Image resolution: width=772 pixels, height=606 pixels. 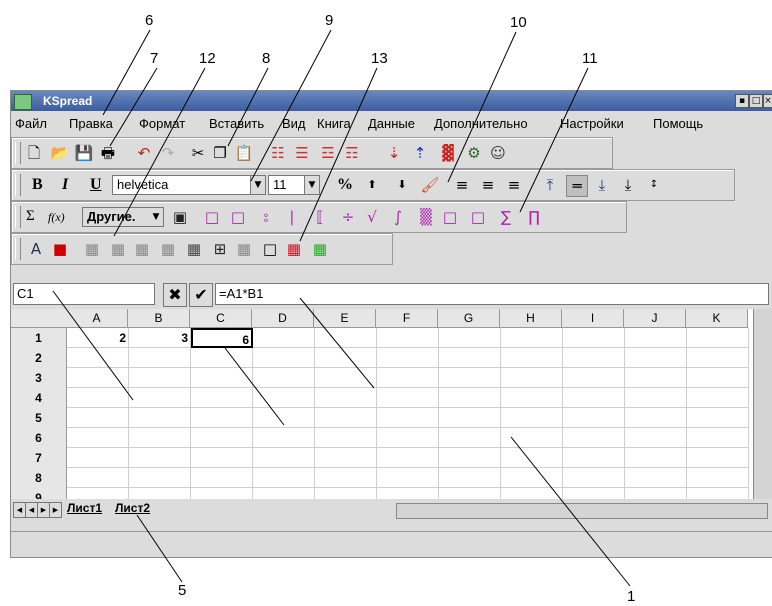 What do you see at coordinates (408, 438) in the screenshot?
I see `cell-f6` at bounding box center [408, 438].